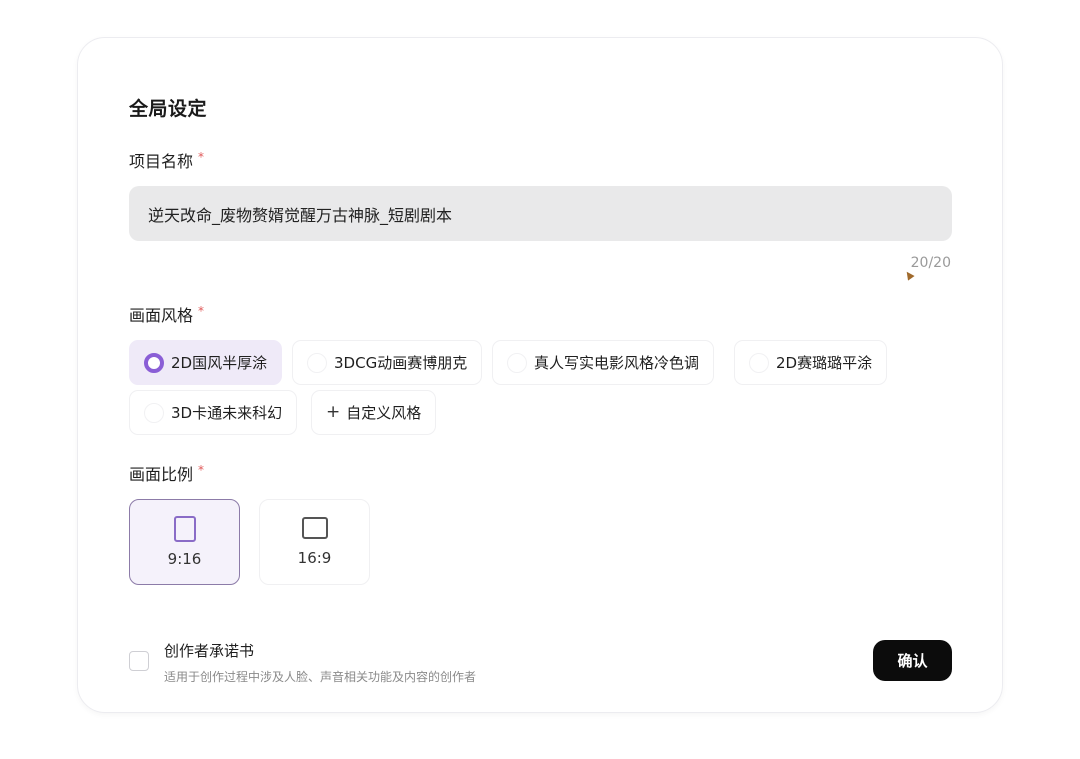 Image resolution: width=1080 pixels, height=759 pixels. Describe the element at coordinates (617, 363) in the screenshot. I see `style-option-label: 真人写实电影风格冷色调` at that location.